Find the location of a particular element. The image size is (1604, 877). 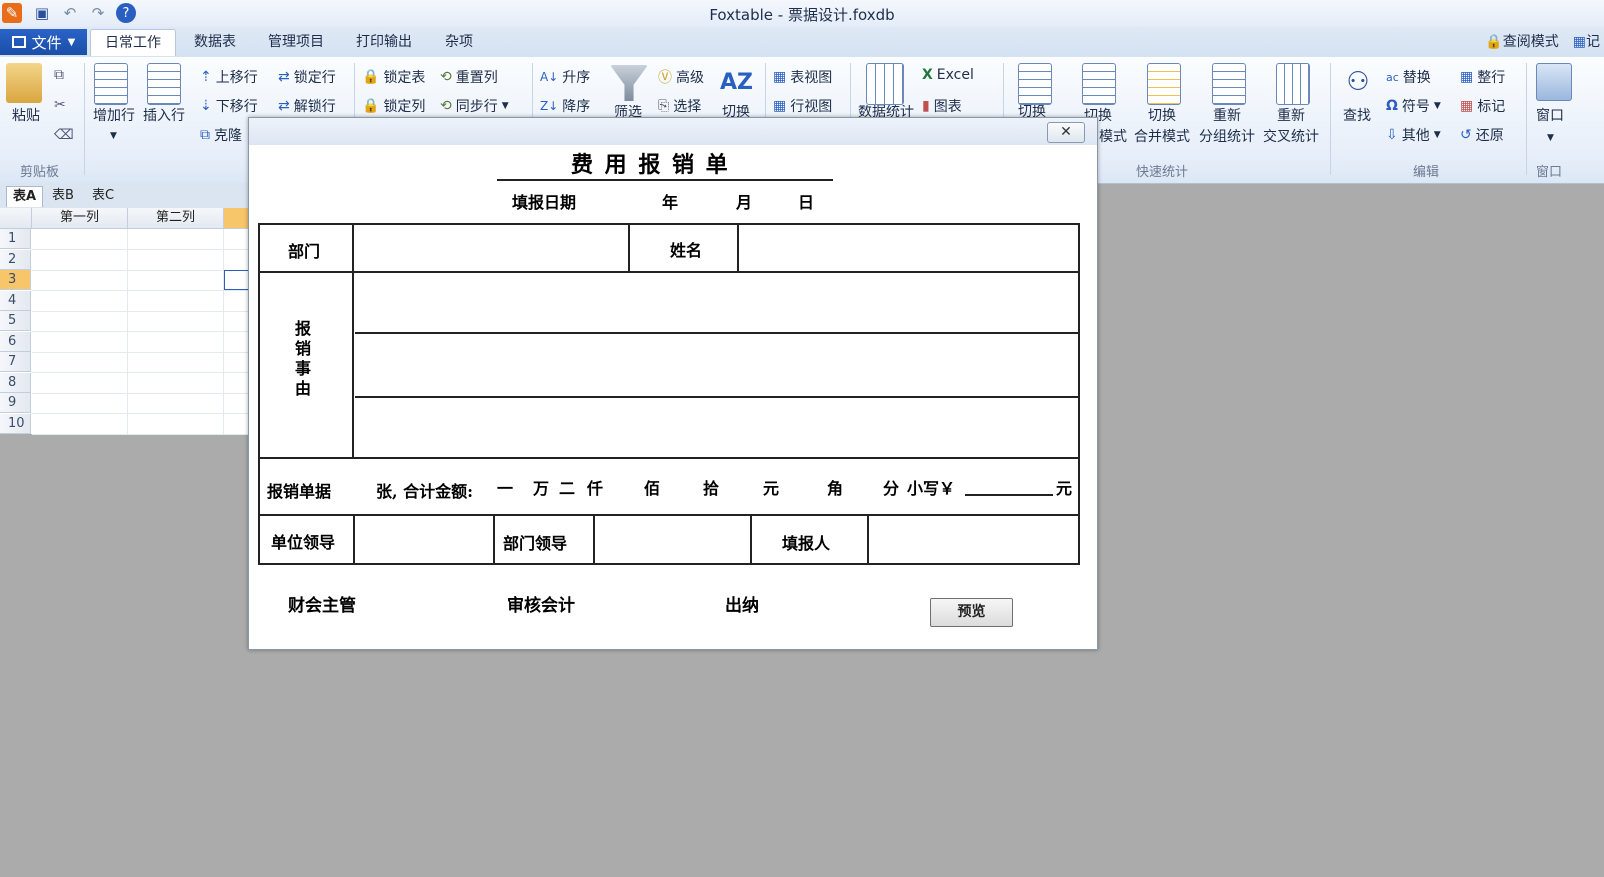

switch-button: 切换 is located at coordinates (1032, 111).